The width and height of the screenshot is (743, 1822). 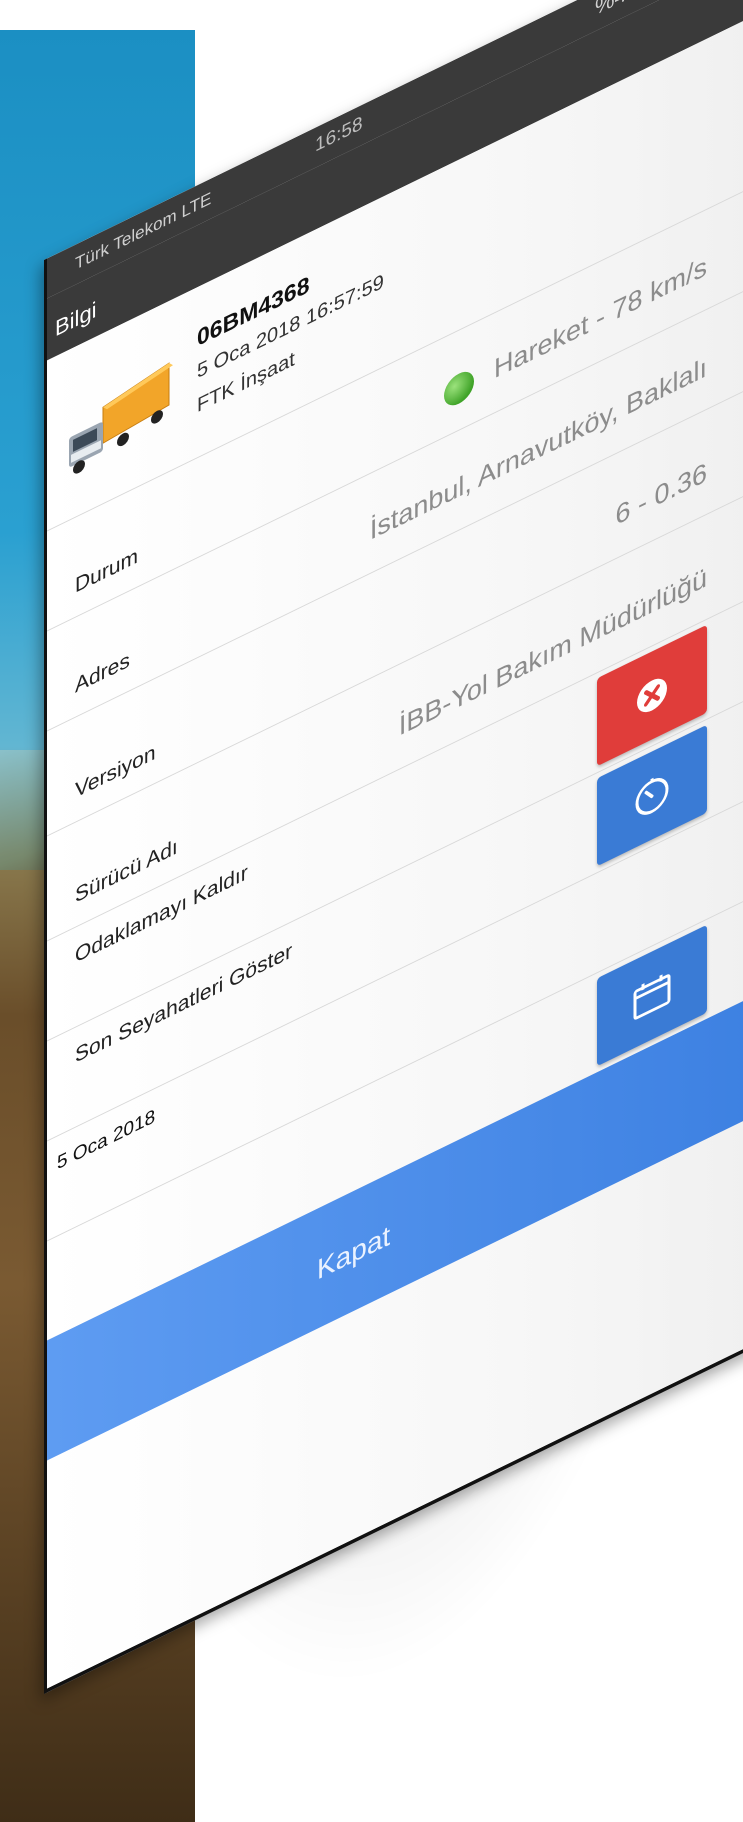 What do you see at coordinates (652, 796) in the screenshot?
I see `timer-icon` at bounding box center [652, 796].